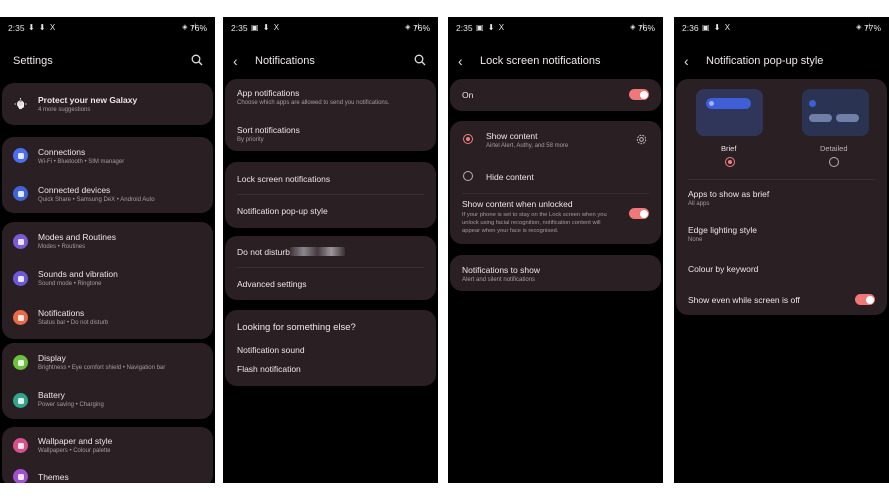  I want to click on settings-item-themes: Themes, so click(107, 474).